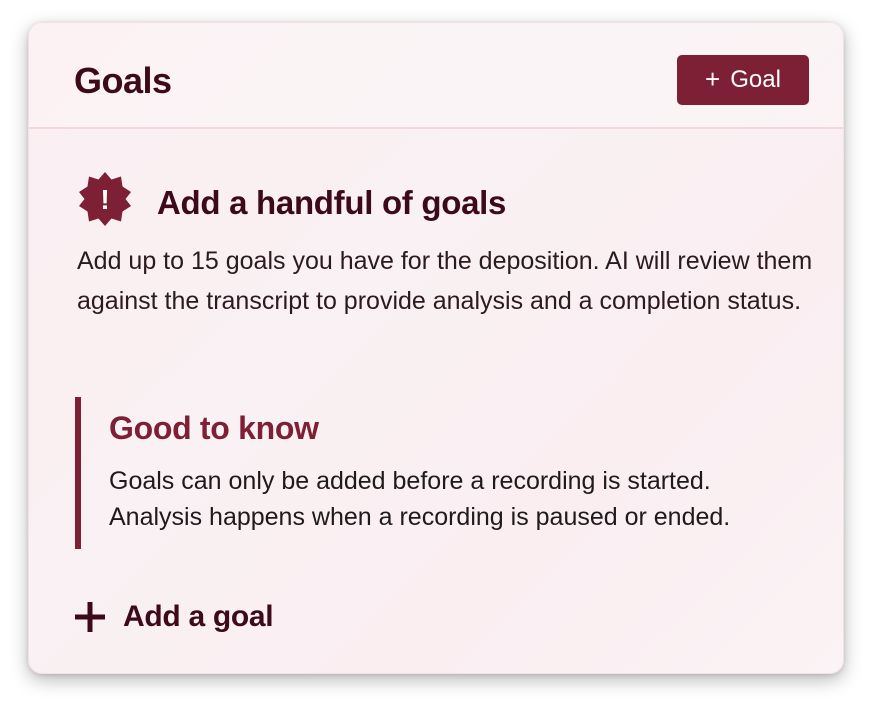  Describe the element at coordinates (436, 76) in the screenshot. I see `card-header: Goals + Goal` at that location.